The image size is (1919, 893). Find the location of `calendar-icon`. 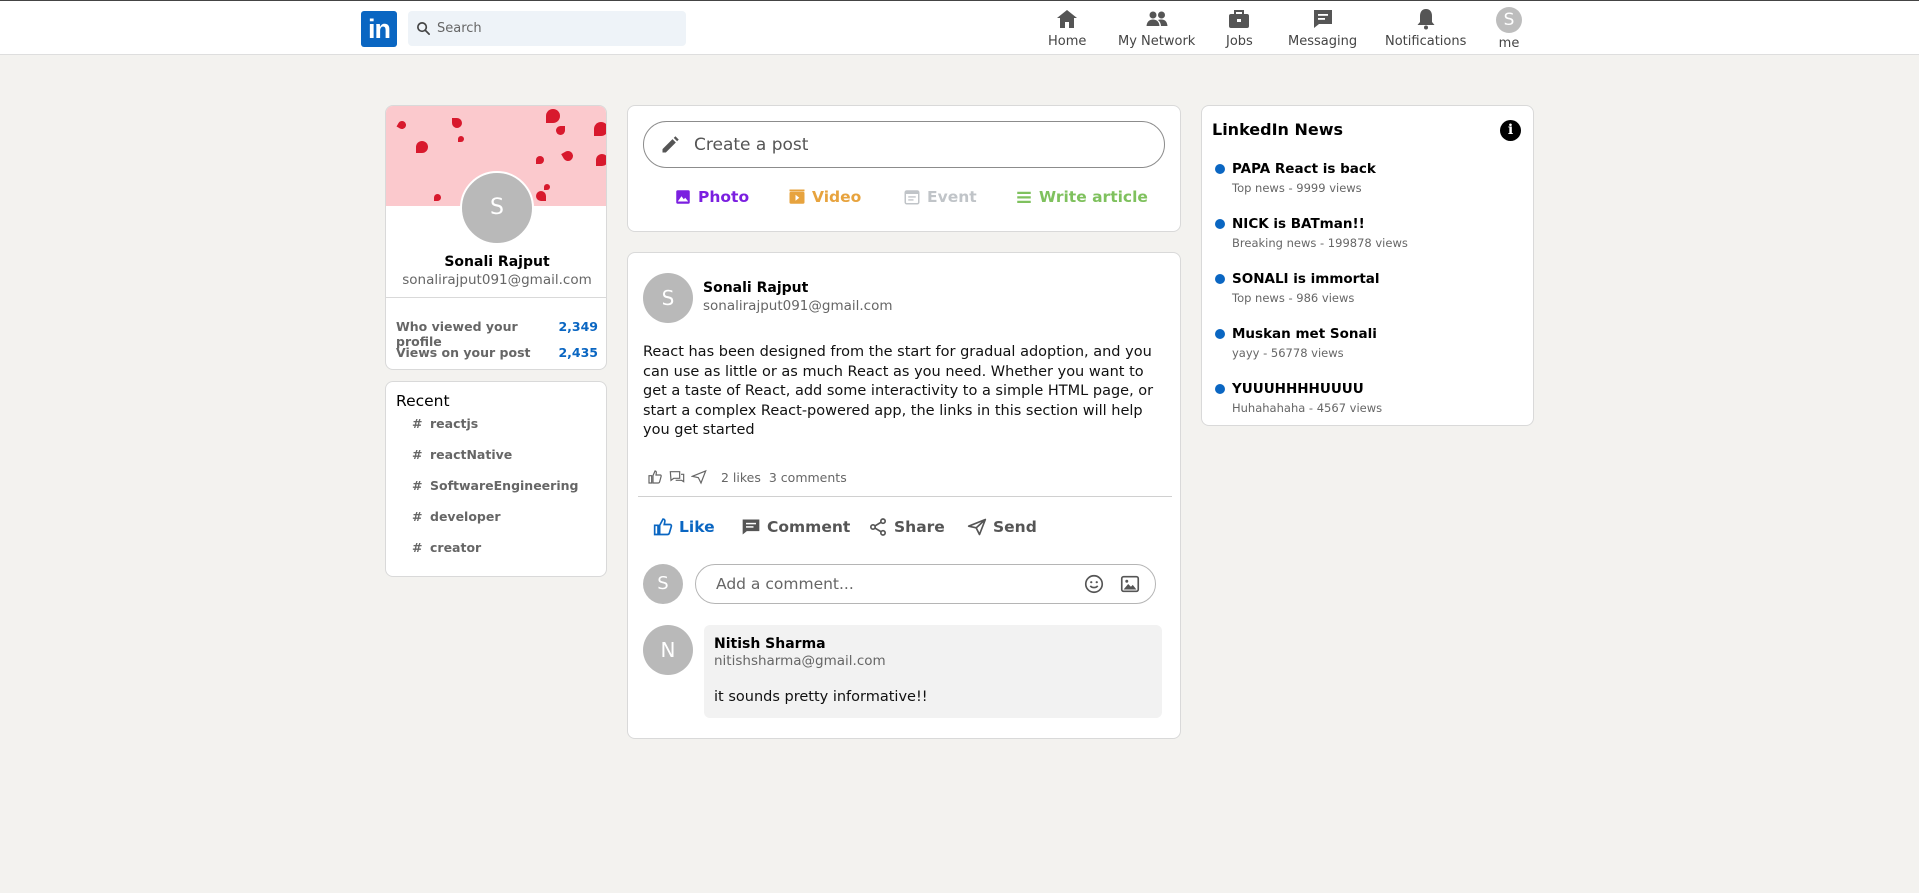

calendar-icon is located at coordinates (912, 197).